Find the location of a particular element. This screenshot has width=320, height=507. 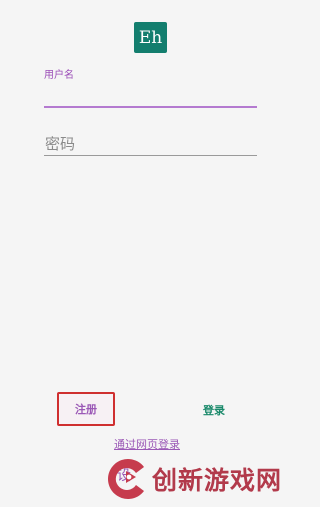

watermark-text: 创新游戏网 is located at coordinates (217, 480).